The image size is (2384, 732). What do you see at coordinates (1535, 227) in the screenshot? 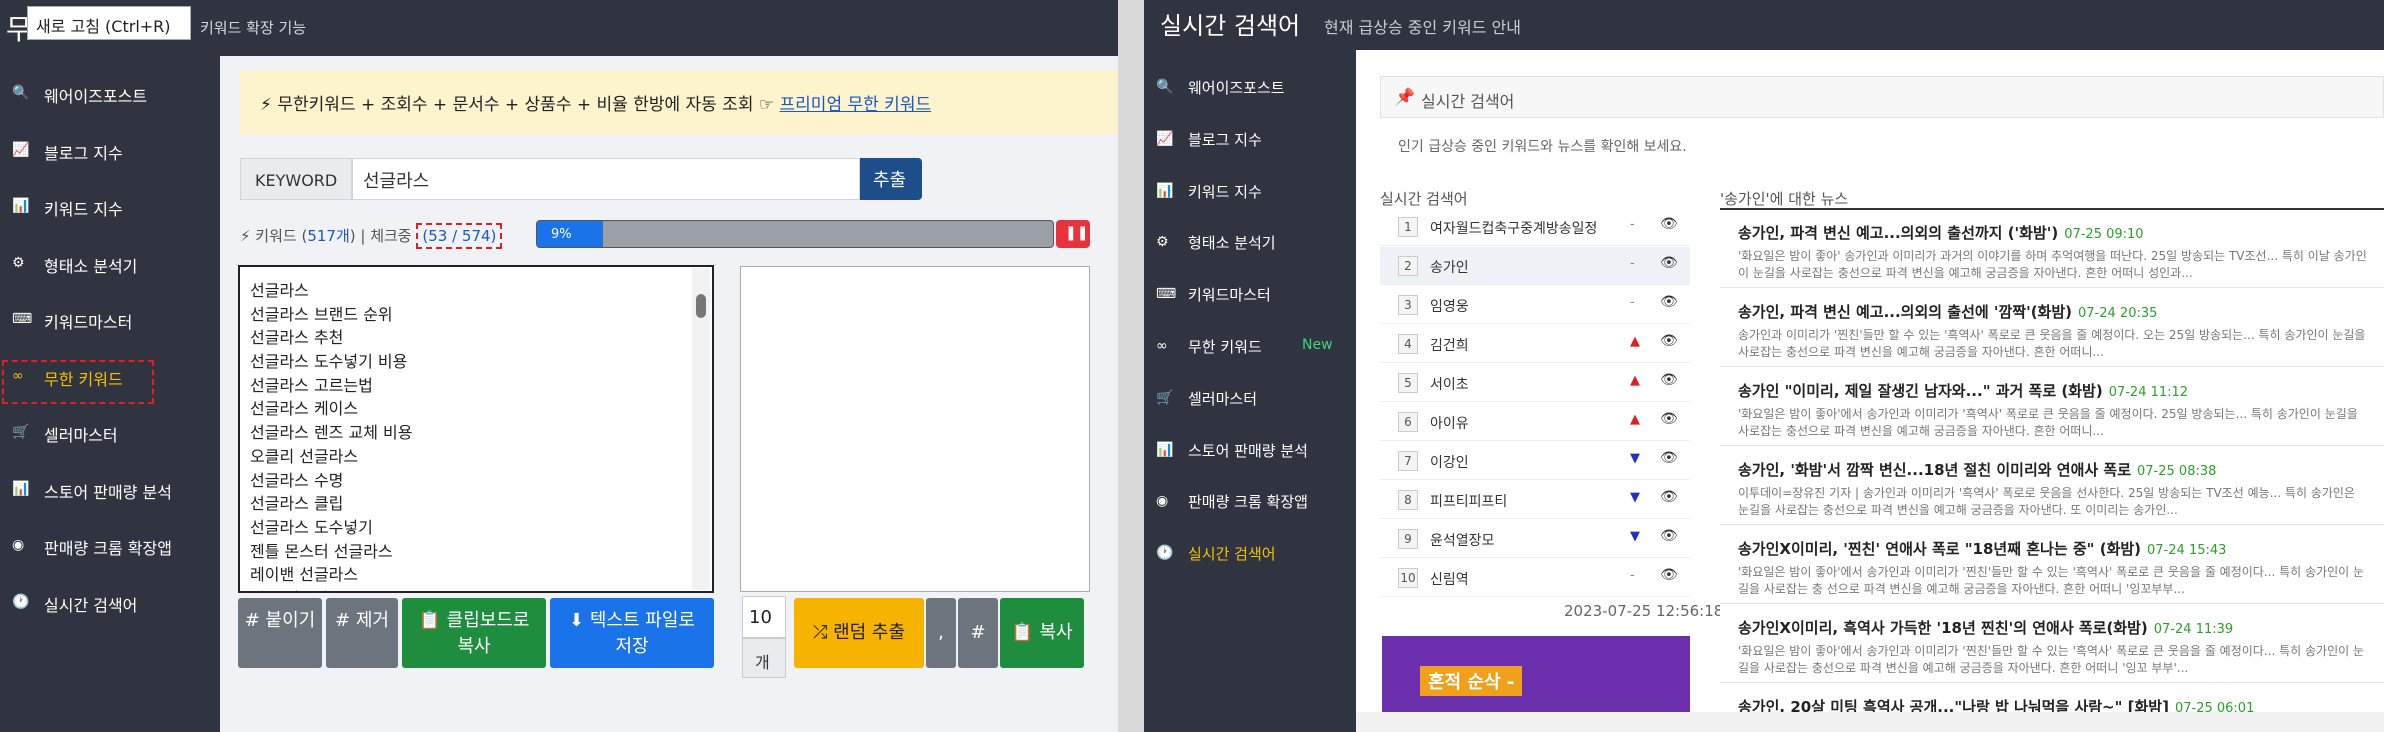
I see `realtime-row: 1 여자월드컵축구중계방송일정 - 👁` at bounding box center [1535, 227].